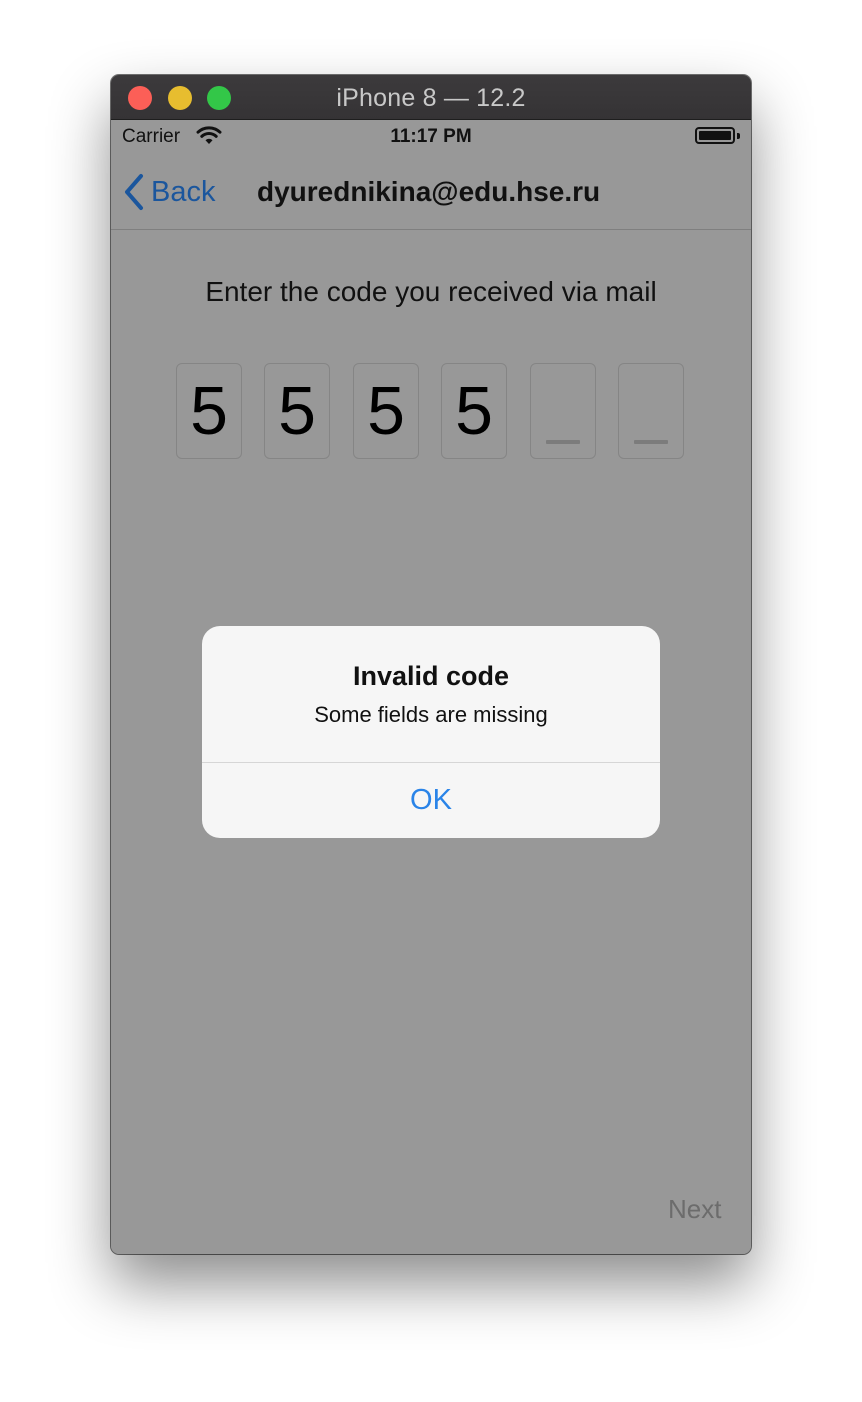 This screenshot has height=1402, width=862. Describe the element at coordinates (431, 732) in the screenshot. I see `alert-dialog: Invalid code Some fields are missing OK` at that location.